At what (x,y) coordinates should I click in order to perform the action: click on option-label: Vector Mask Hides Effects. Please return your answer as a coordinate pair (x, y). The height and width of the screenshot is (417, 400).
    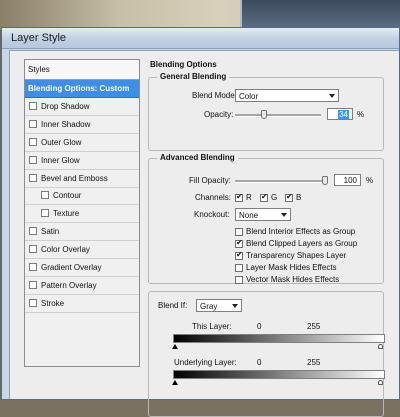
    Looking at the image, I should click on (293, 279).